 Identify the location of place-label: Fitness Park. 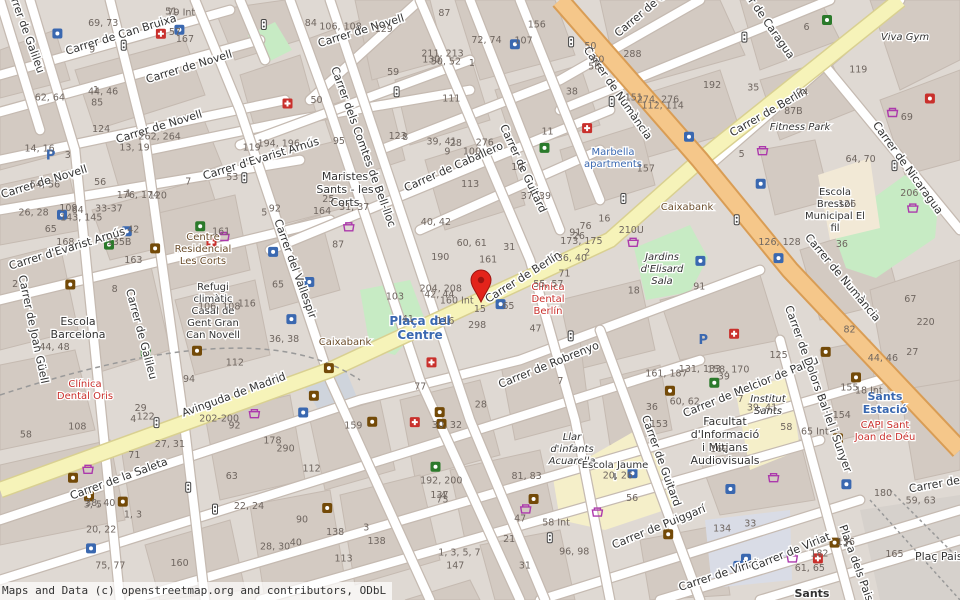
(801, 127).